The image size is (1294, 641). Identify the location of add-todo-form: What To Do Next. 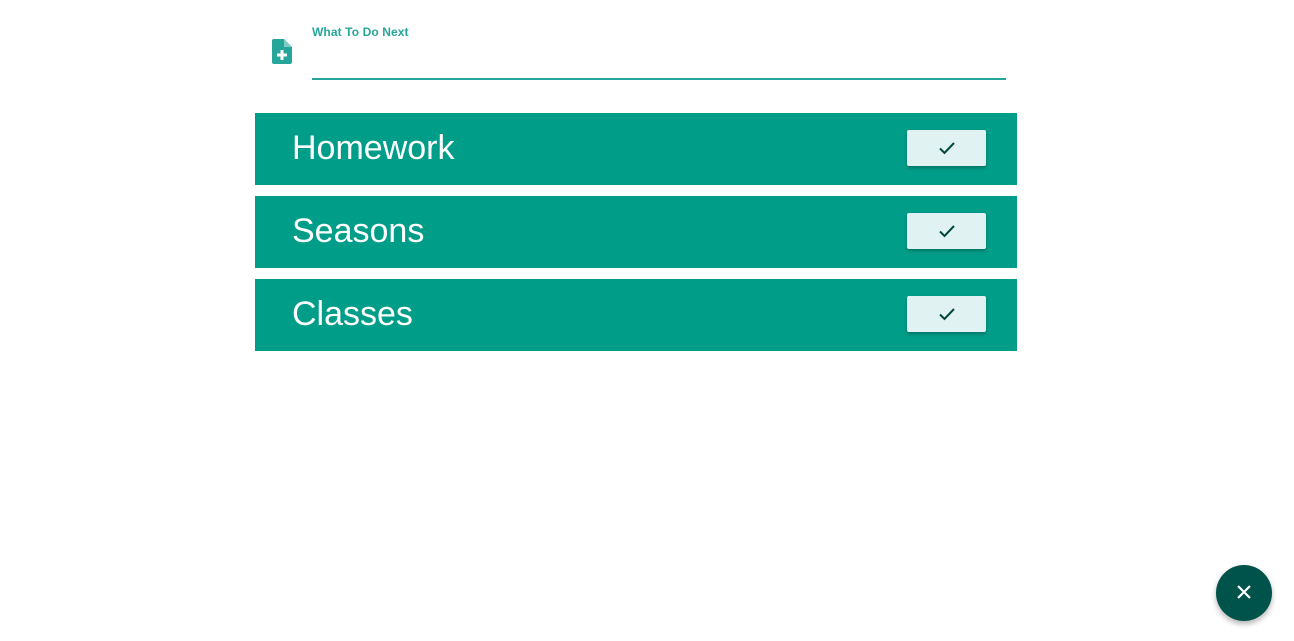
(638, 54).